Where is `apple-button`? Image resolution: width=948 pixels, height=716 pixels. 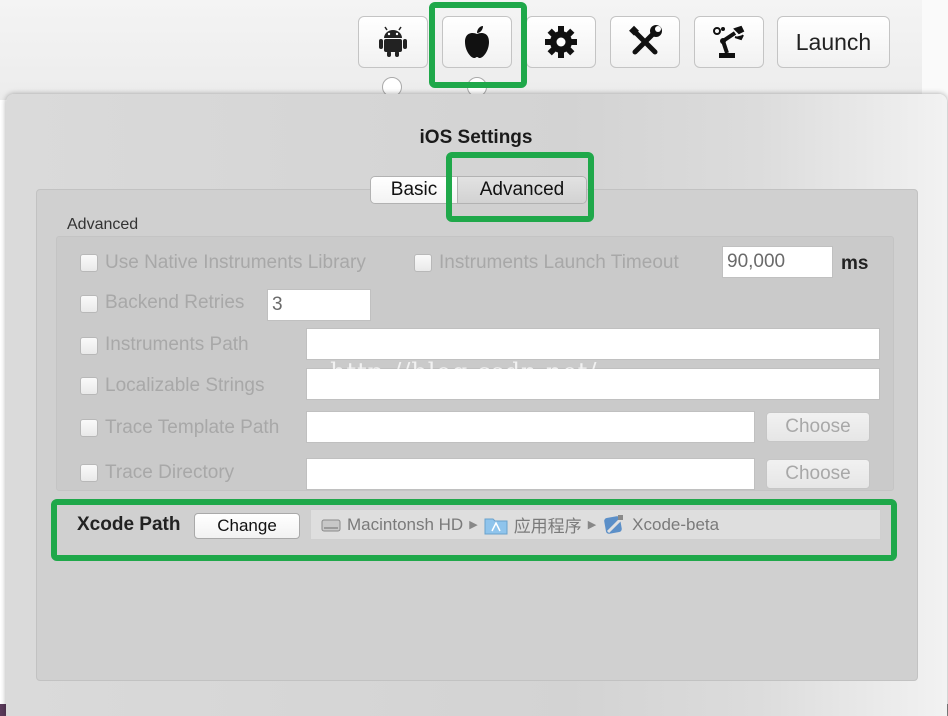 apple-button is located at coordinates (477, 42).